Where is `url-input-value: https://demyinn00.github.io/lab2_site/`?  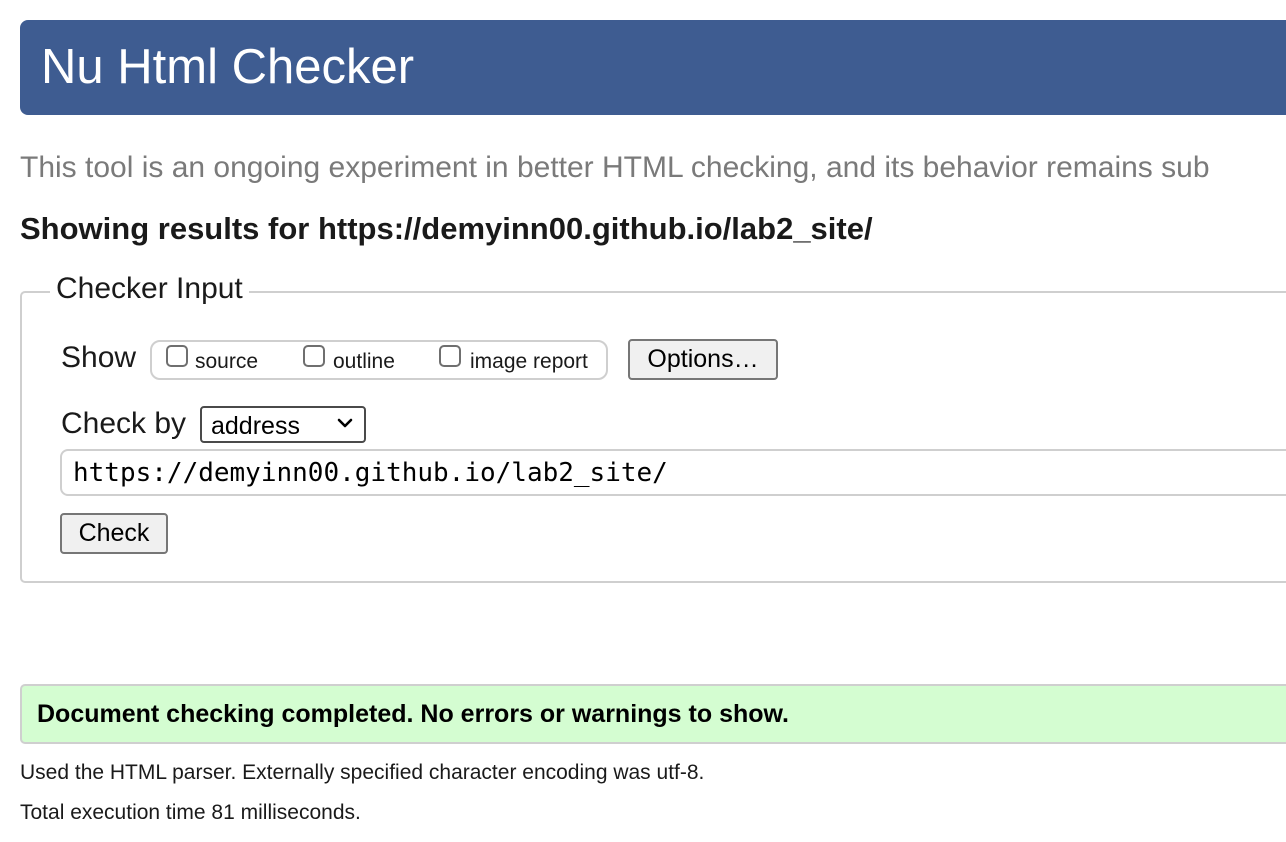
url-input-value: https://demyinn00.github.io/lab2_site/ is located at coordinates (370, 473).